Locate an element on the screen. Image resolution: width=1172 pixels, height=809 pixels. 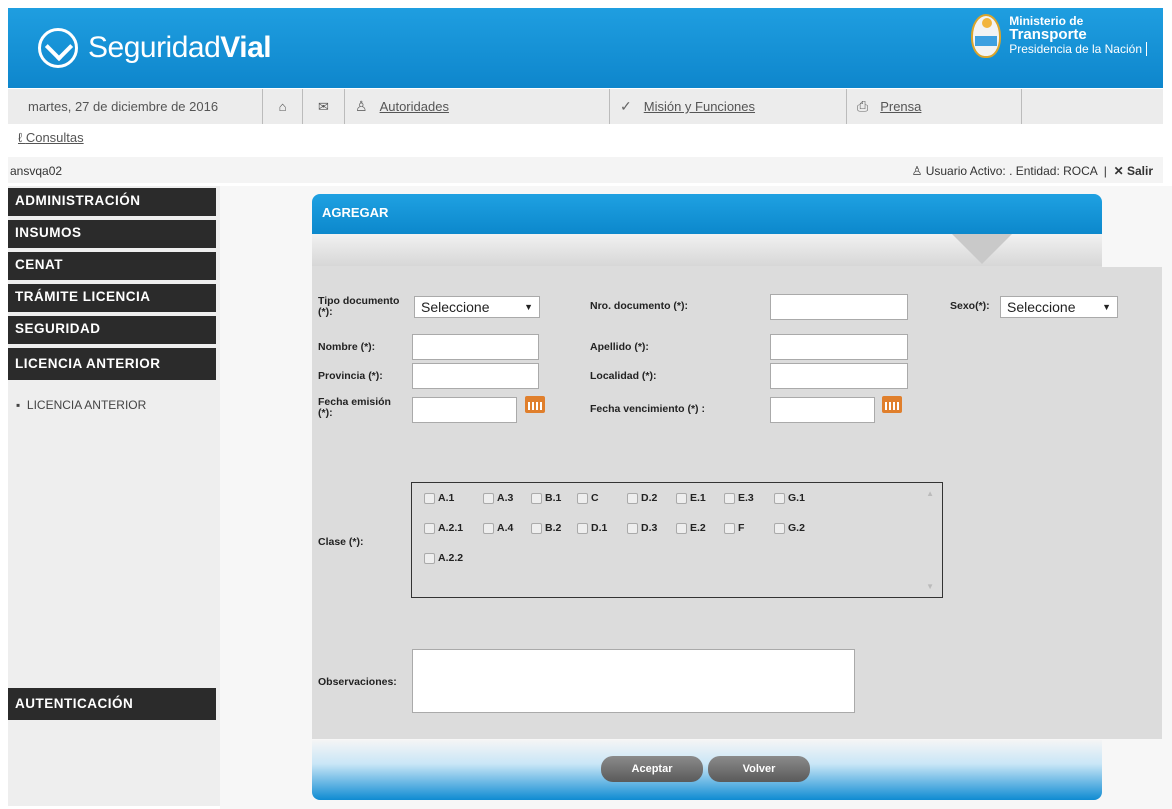
clase-checkbox: A.4 is located at coordinates (498, 528).